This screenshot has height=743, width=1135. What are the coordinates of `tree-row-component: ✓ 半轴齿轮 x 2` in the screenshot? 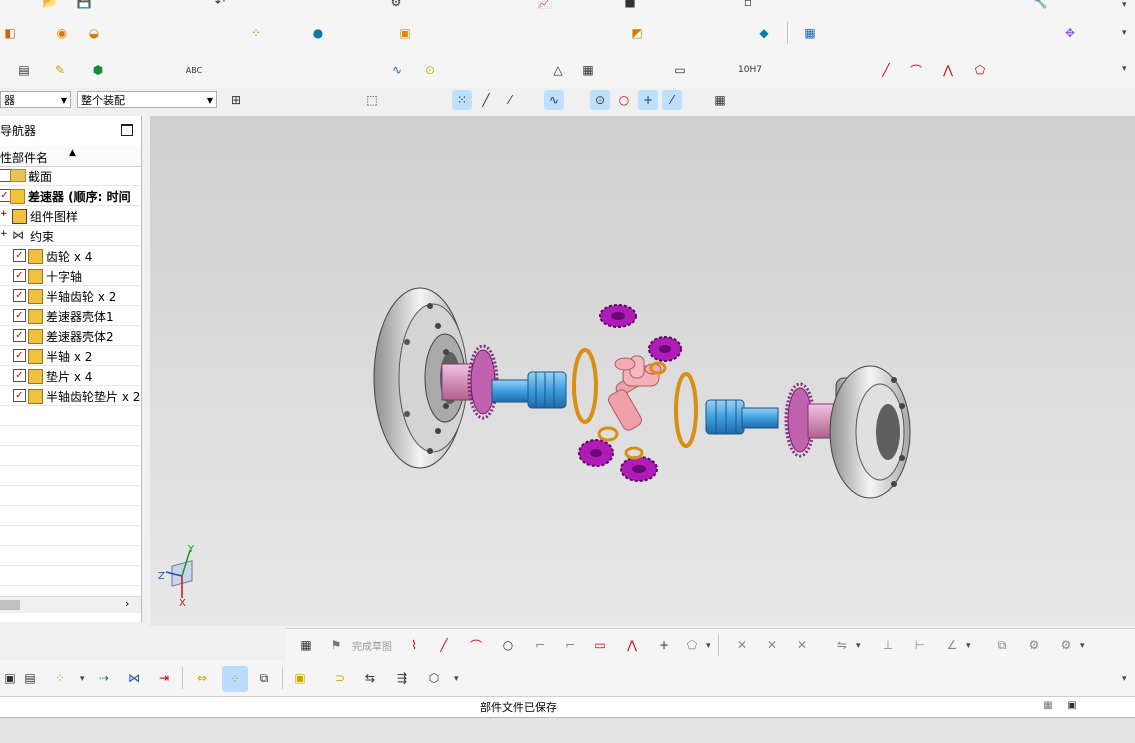 It's located at (70, 296).